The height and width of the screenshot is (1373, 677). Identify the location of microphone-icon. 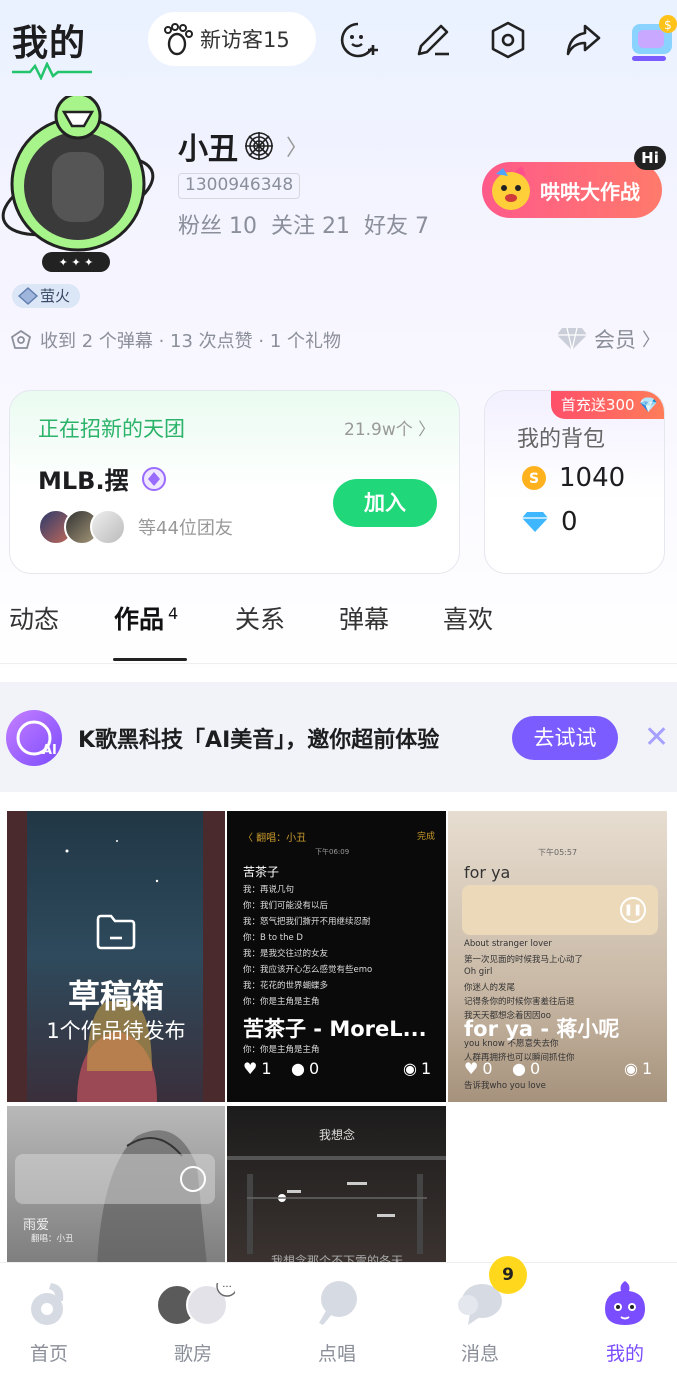
(338, 1303).